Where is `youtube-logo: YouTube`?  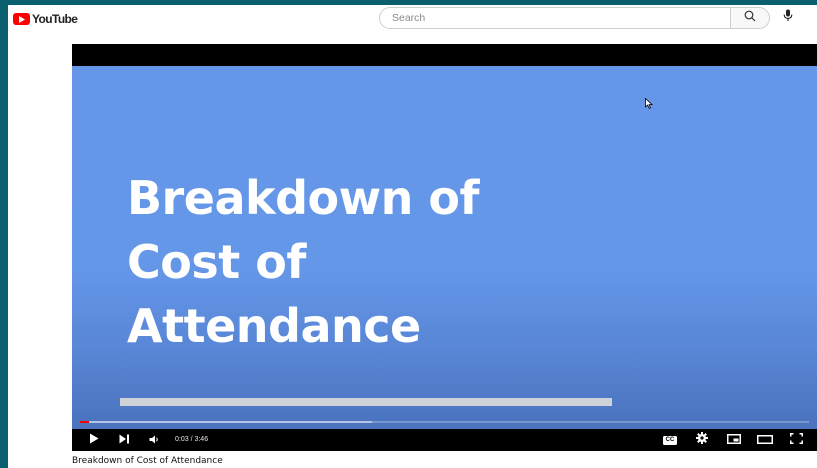 youtube-logo: YouTube is located at coordinates (45, 19).